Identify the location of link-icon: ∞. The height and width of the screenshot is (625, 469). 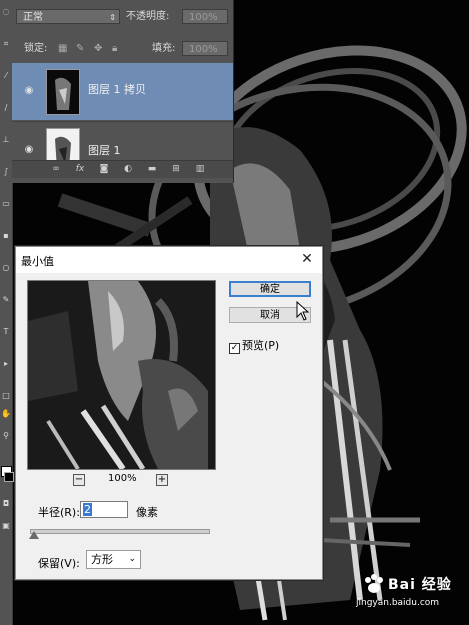
(56, 169).